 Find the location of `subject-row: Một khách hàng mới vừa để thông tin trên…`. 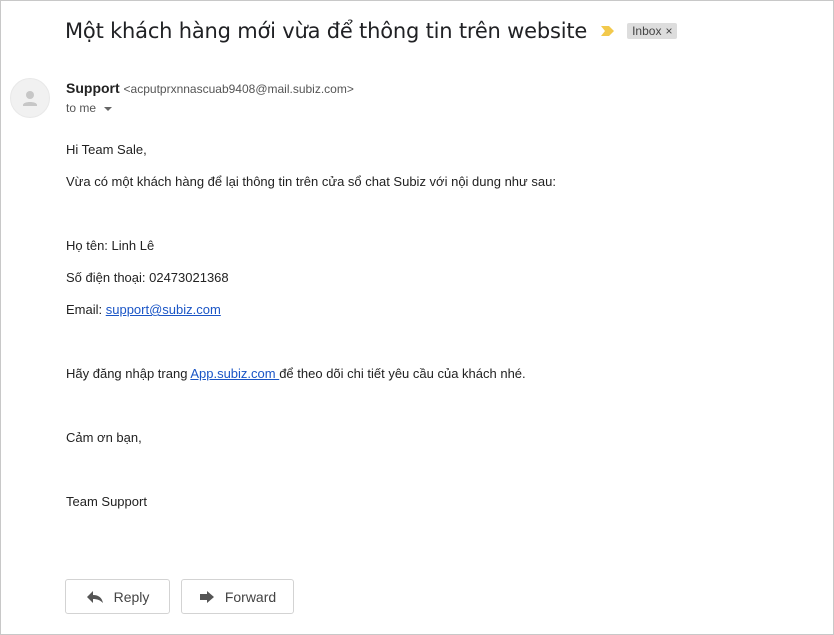

subject-row: Một khách hàng mới vừa để thông tin trên… is located at coordinates (371, 31).